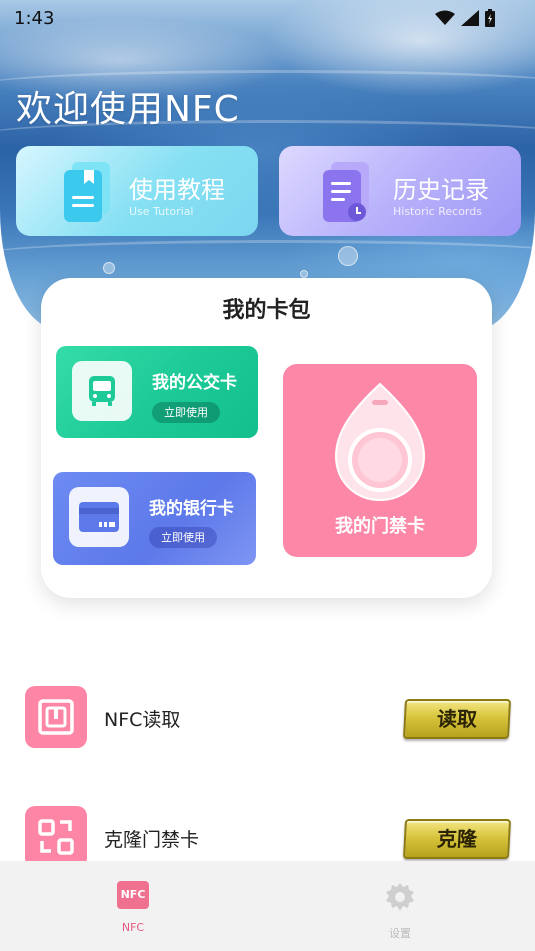  What do you see at coordinates (441, 190) in the screenshot?
I see `history-title: 历史记录` at bounding box center [441, 190].